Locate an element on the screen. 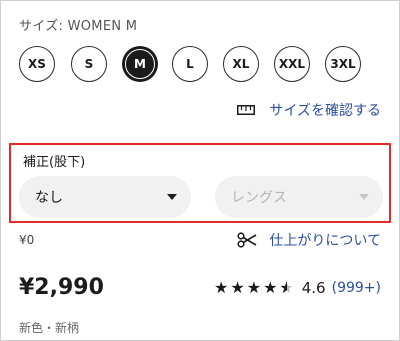 This screenshot has width=400, height=341. hem-fee: ¥0 is located at coordinates (27, 240).